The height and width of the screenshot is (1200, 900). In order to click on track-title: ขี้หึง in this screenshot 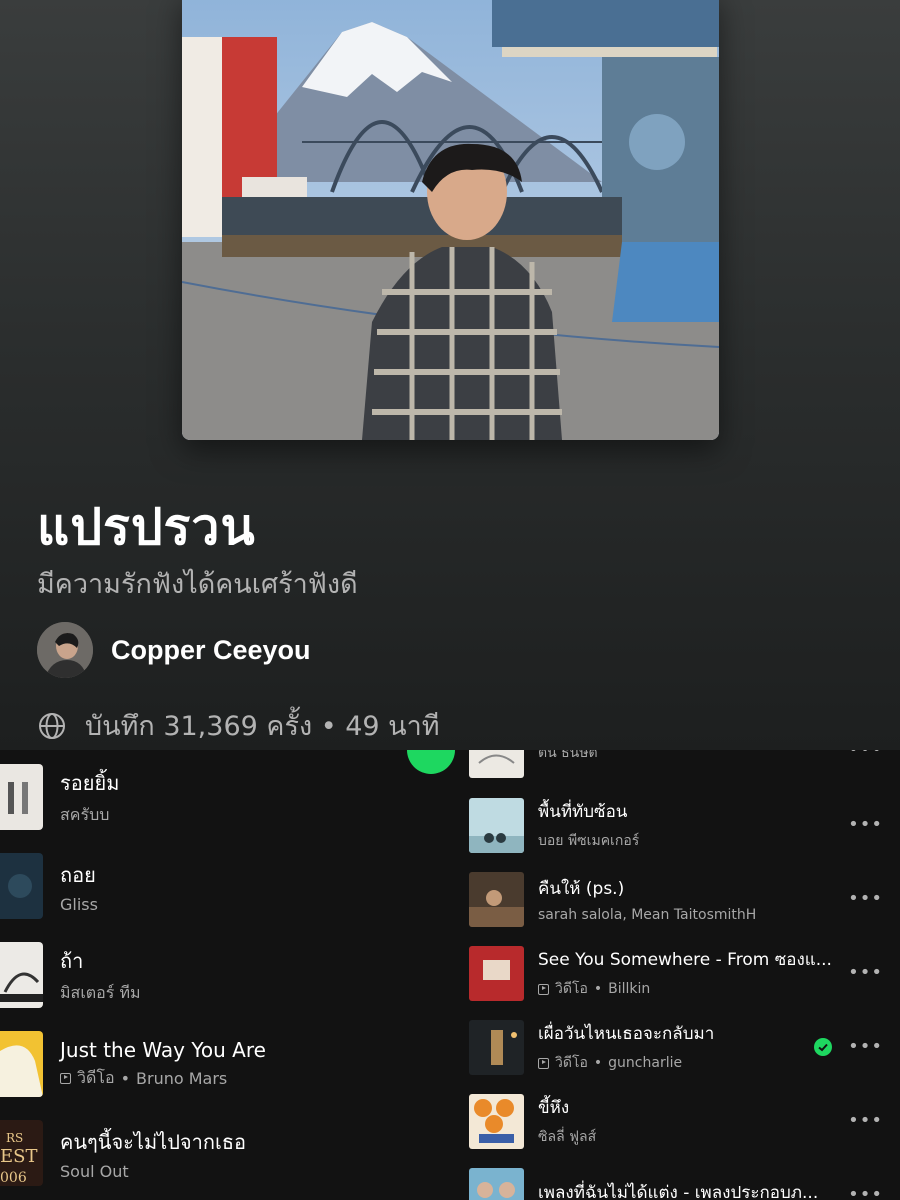, I will do `click(554, 1108)`.